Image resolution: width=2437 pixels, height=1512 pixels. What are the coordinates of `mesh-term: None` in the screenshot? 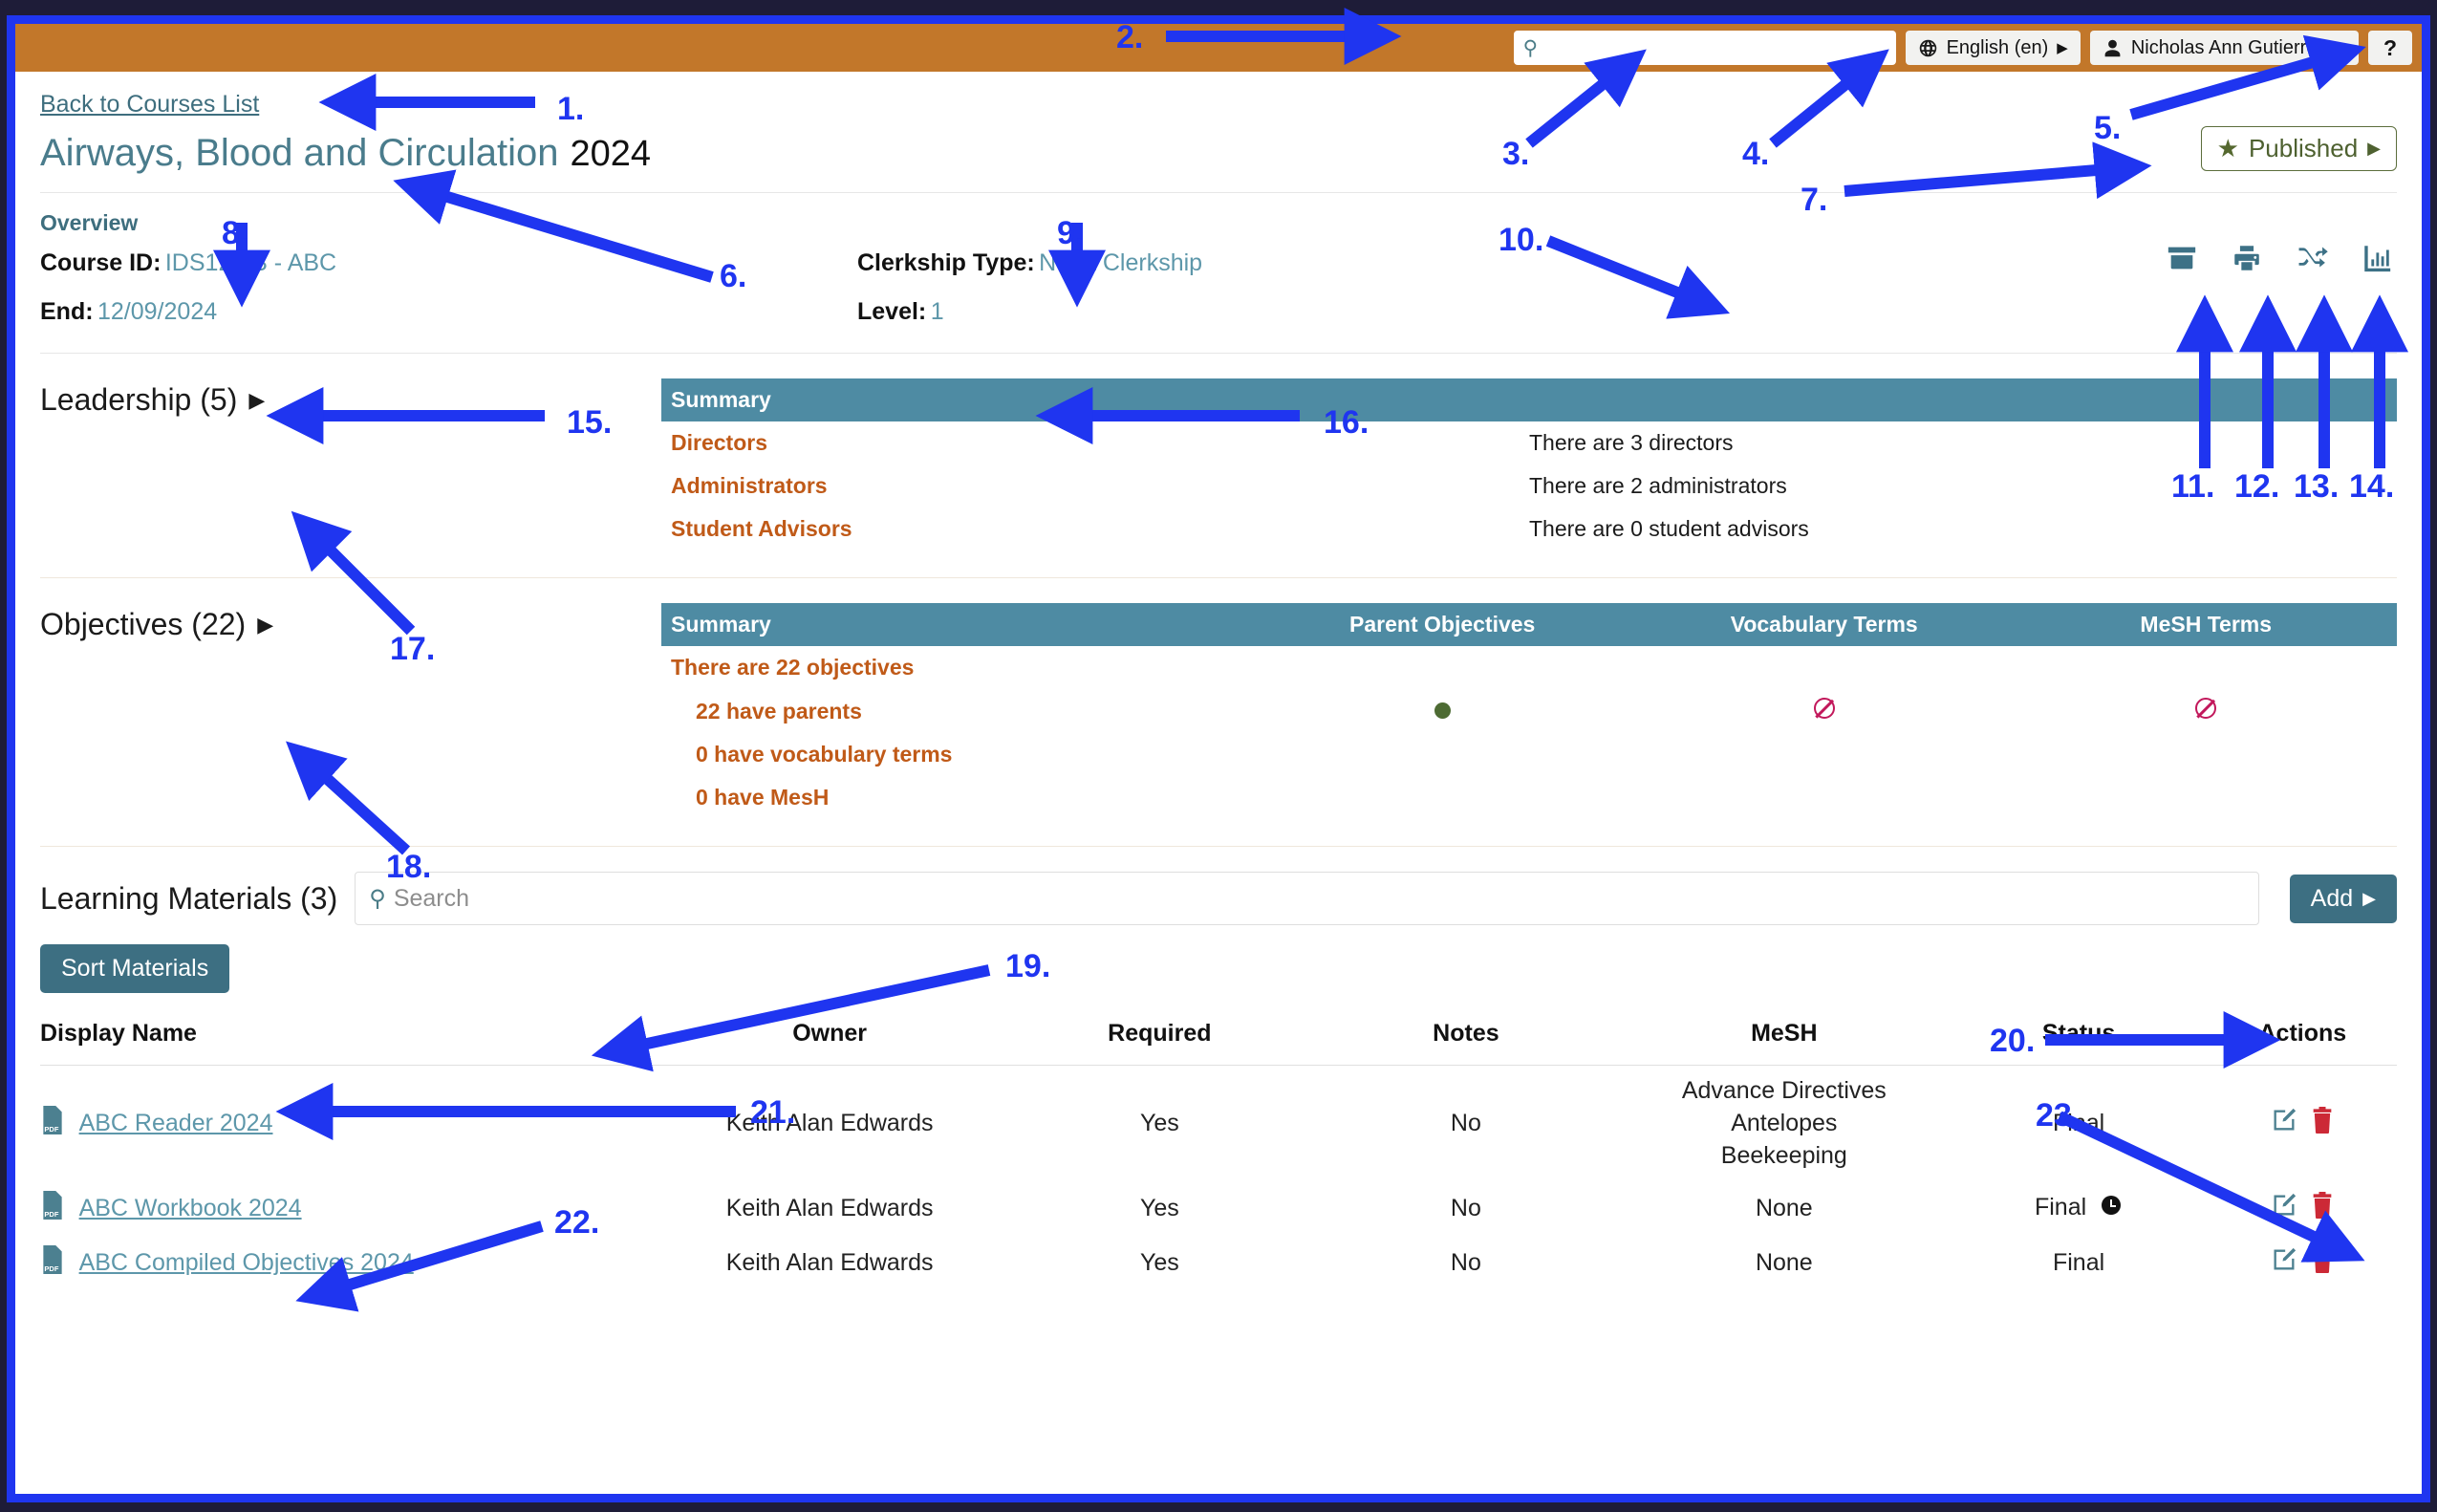 It's located at (1784, 1262).